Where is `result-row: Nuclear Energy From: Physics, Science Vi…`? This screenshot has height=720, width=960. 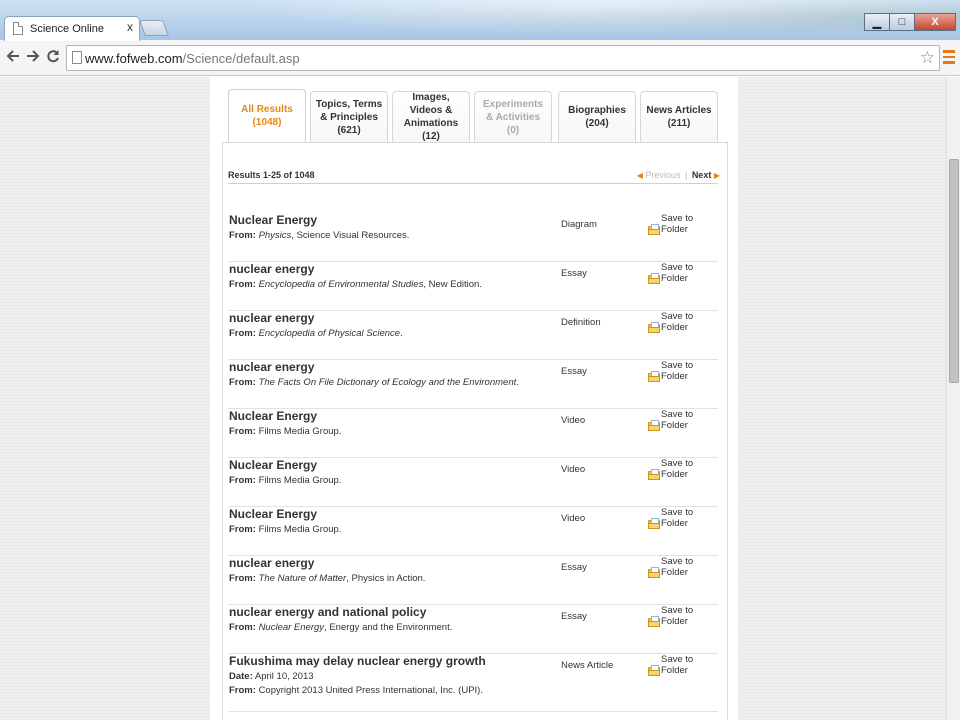 result-row: Nuclear Energy From: Physics, Science Vi… is located at coordinates (473, 237).